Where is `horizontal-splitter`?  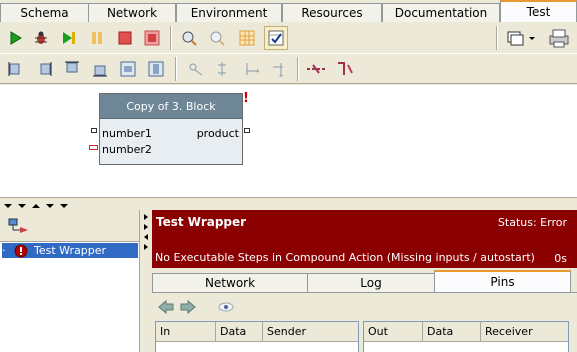
horizontal-splitter is located at coordinates (288, 204).